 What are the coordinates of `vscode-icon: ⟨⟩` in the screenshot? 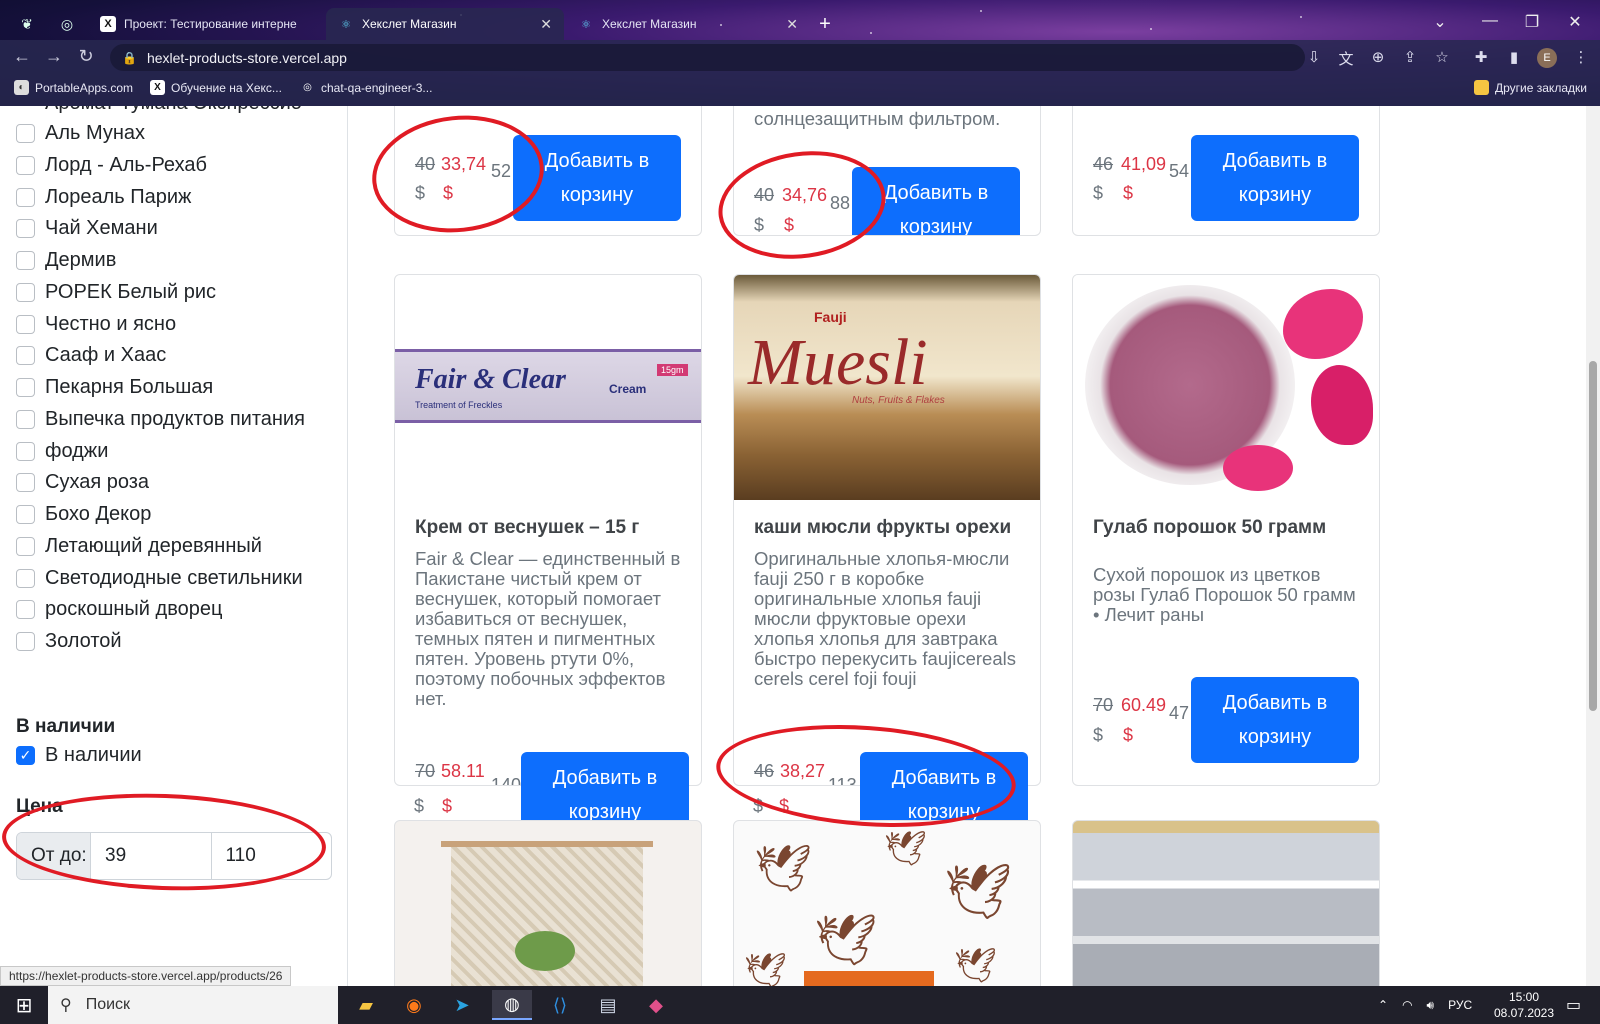 It's located at (560, 1005).